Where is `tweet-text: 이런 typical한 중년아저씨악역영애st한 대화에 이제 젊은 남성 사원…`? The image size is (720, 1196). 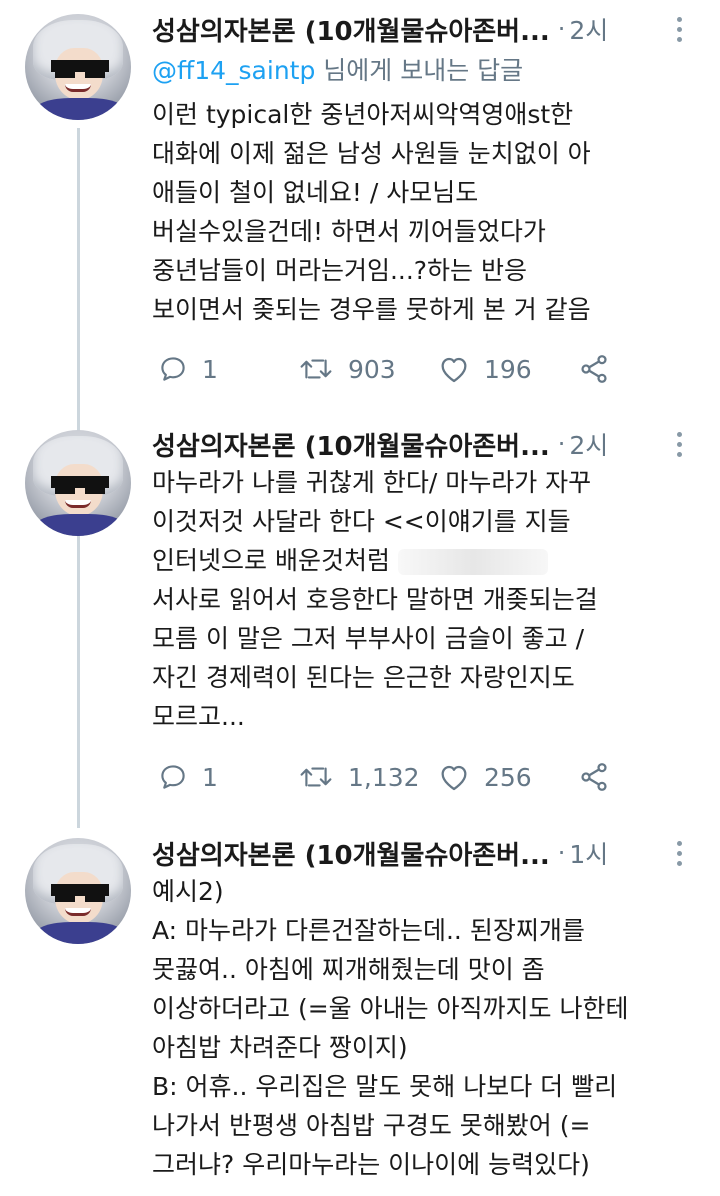 tweet-text: 이런 typical한 중년아저씨악역영애st한 대화에 이제 젊은 남성 사원… is located at coordinates (422, 212).